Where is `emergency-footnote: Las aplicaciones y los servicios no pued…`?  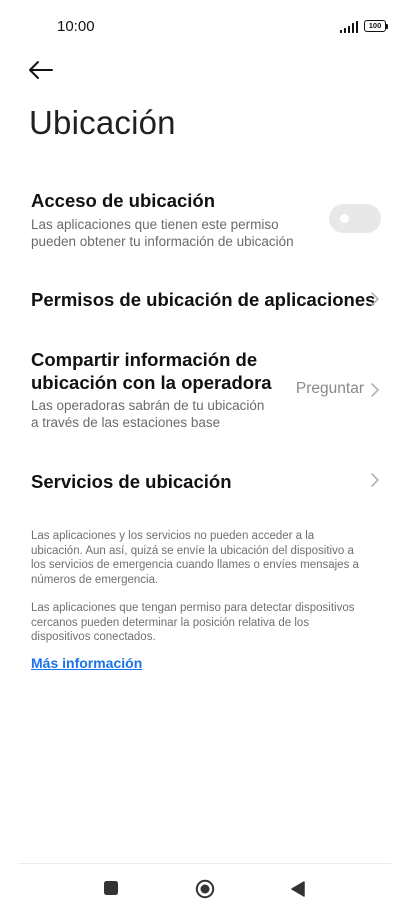
emergency-footnote: Las aplicaciones y los servicios no pued… is located at coordinates (208, 558).